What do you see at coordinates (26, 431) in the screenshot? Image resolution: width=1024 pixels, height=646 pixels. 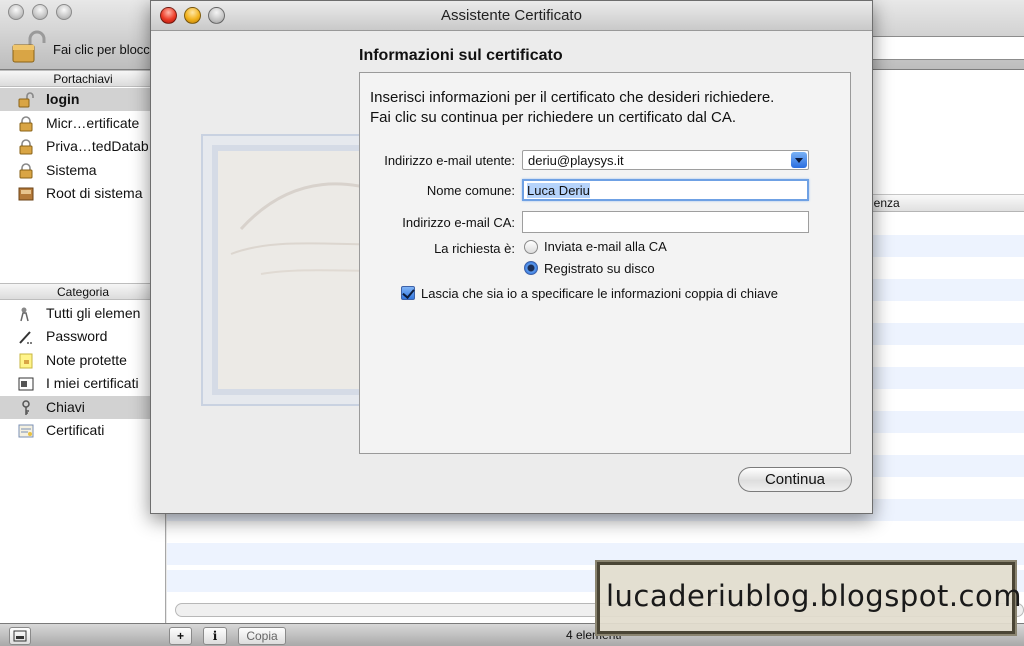 I see `certificate-icon` at bounding box center [26, 431].